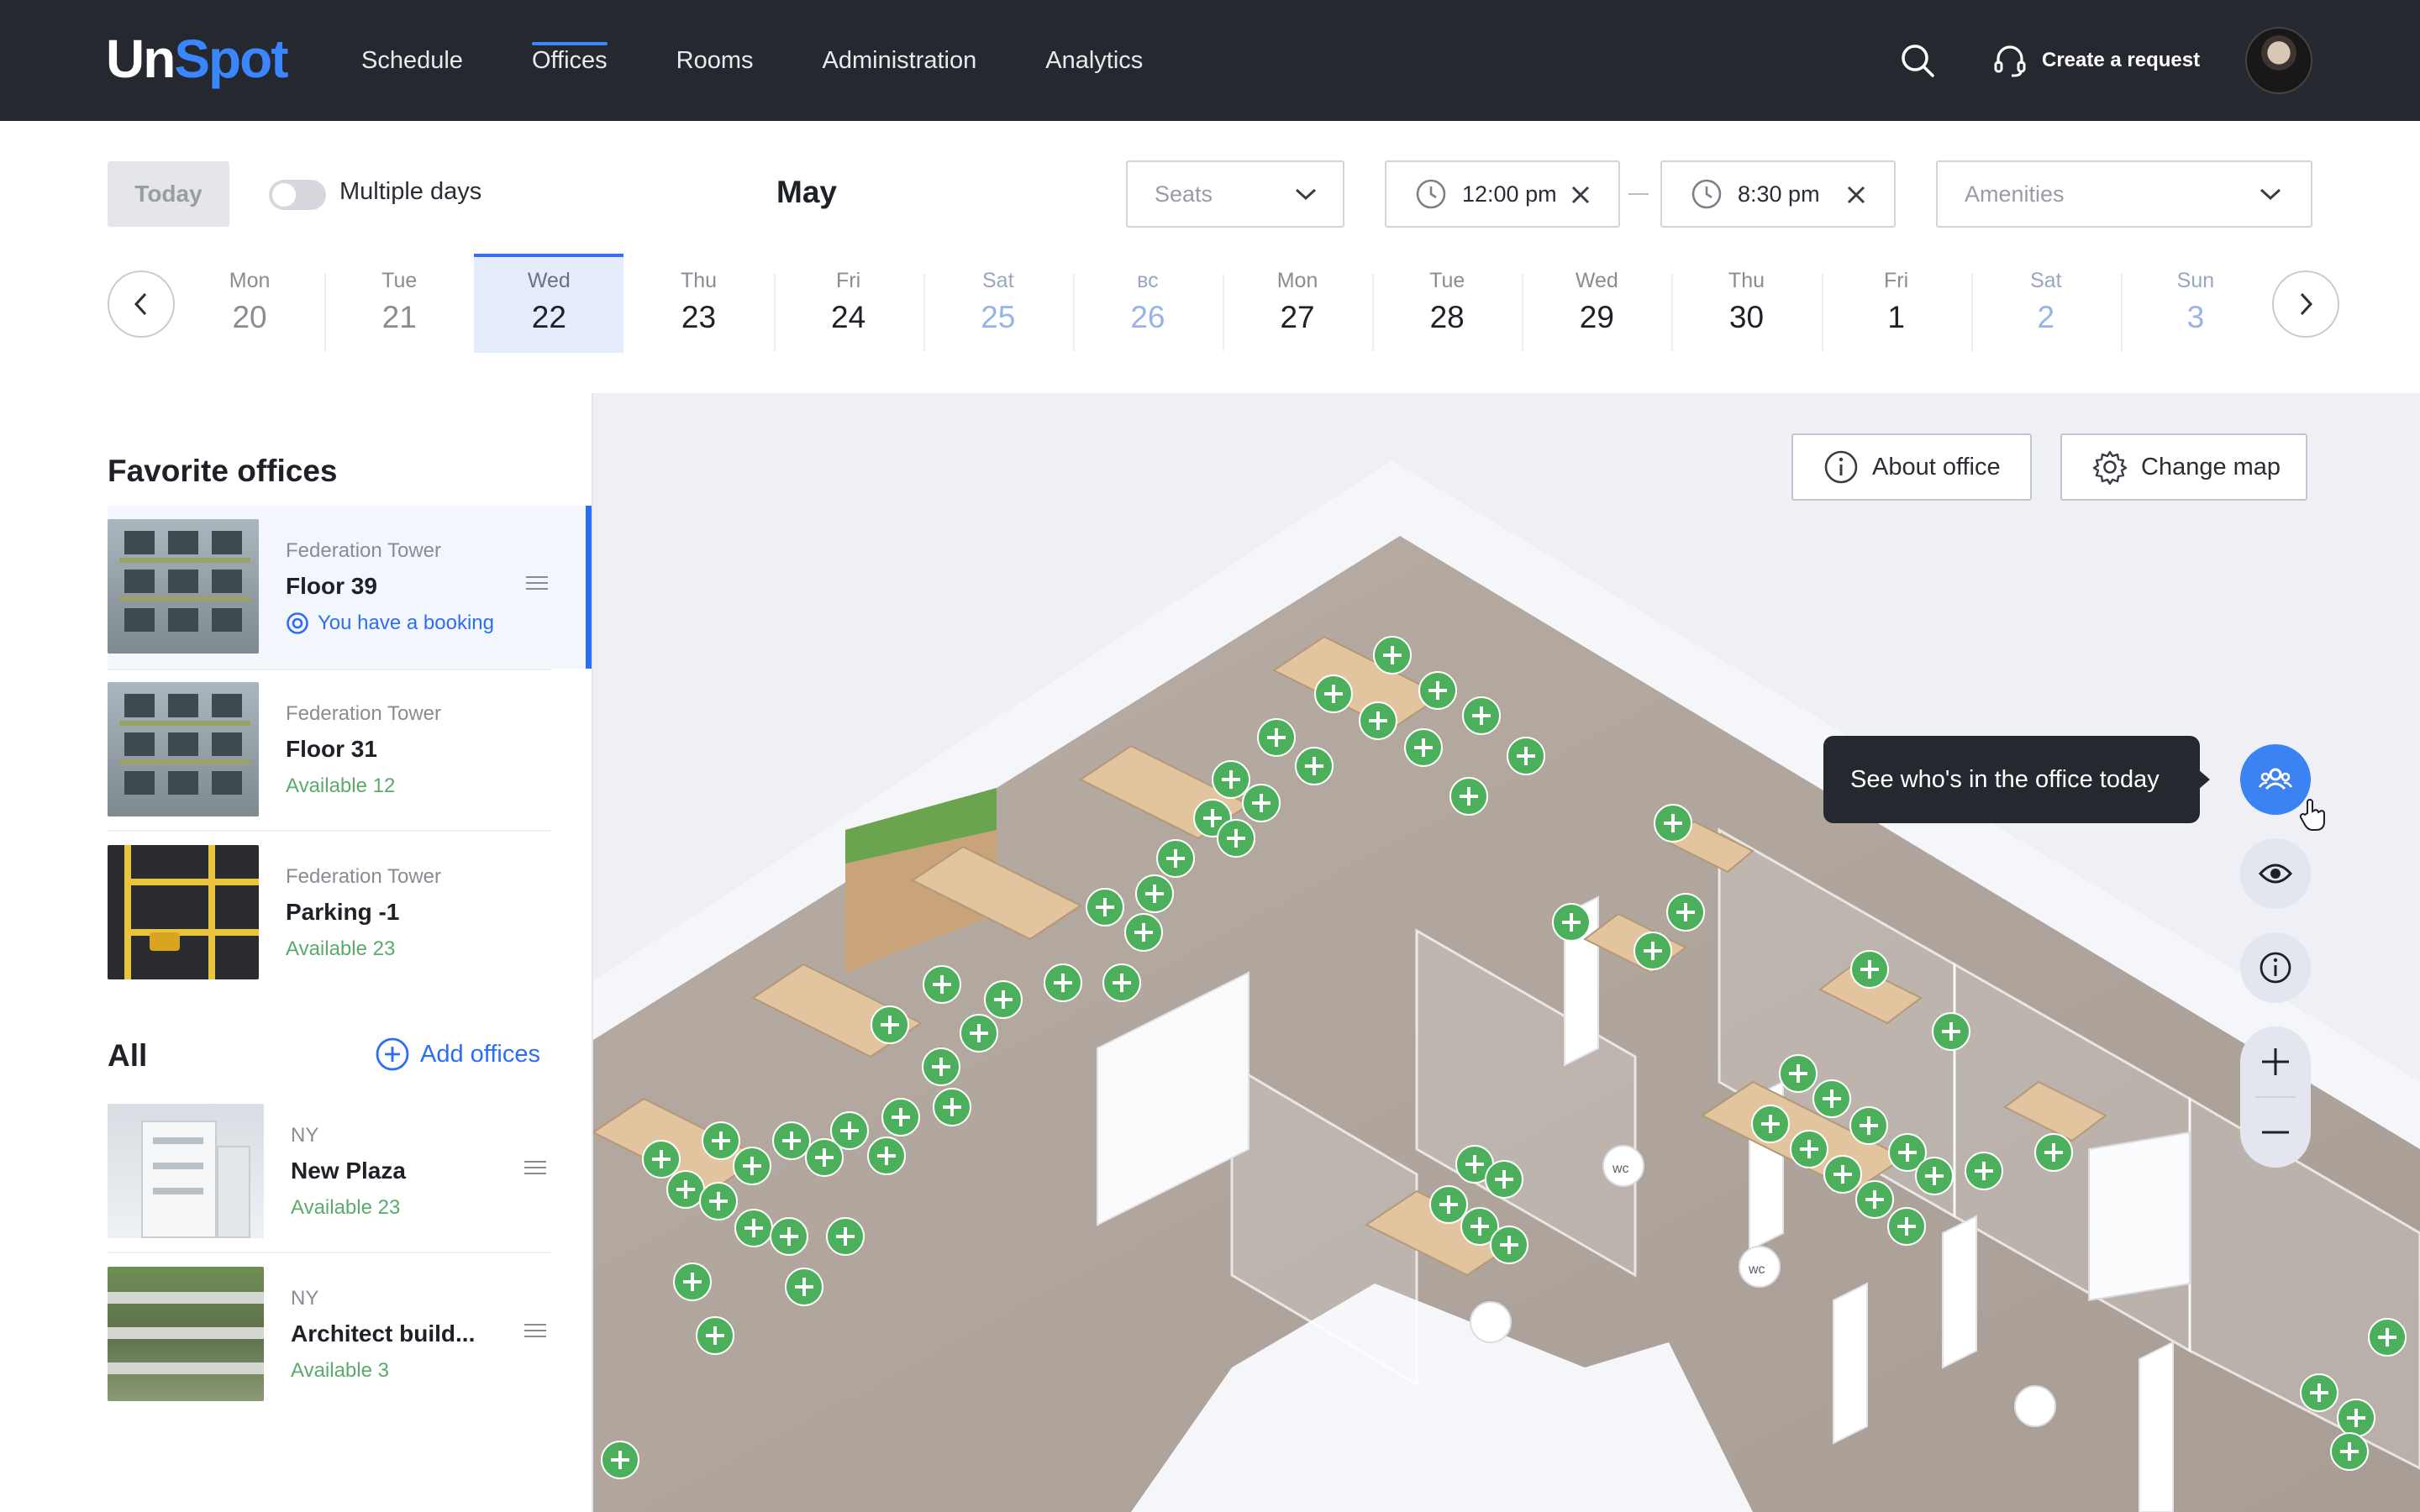 Image resolution: width=2420 pixels, height=1512 pixels. Describe the element at coordinates (1297, 303) in the screenshot. I see `day-7: Mon 27` at that location.